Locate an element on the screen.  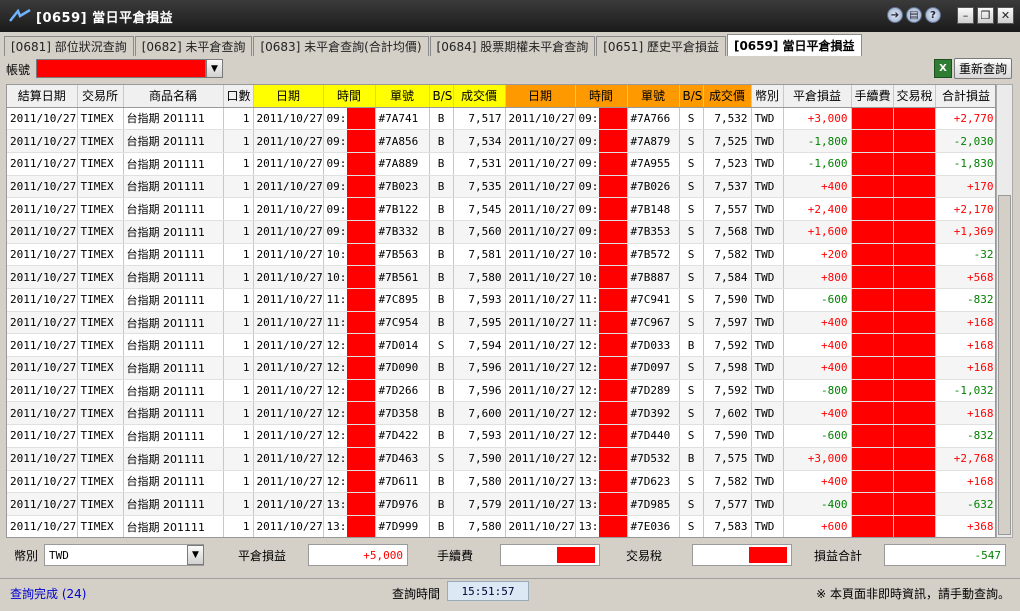
scrollbar-thumb is located at coordinates (1004, 365).